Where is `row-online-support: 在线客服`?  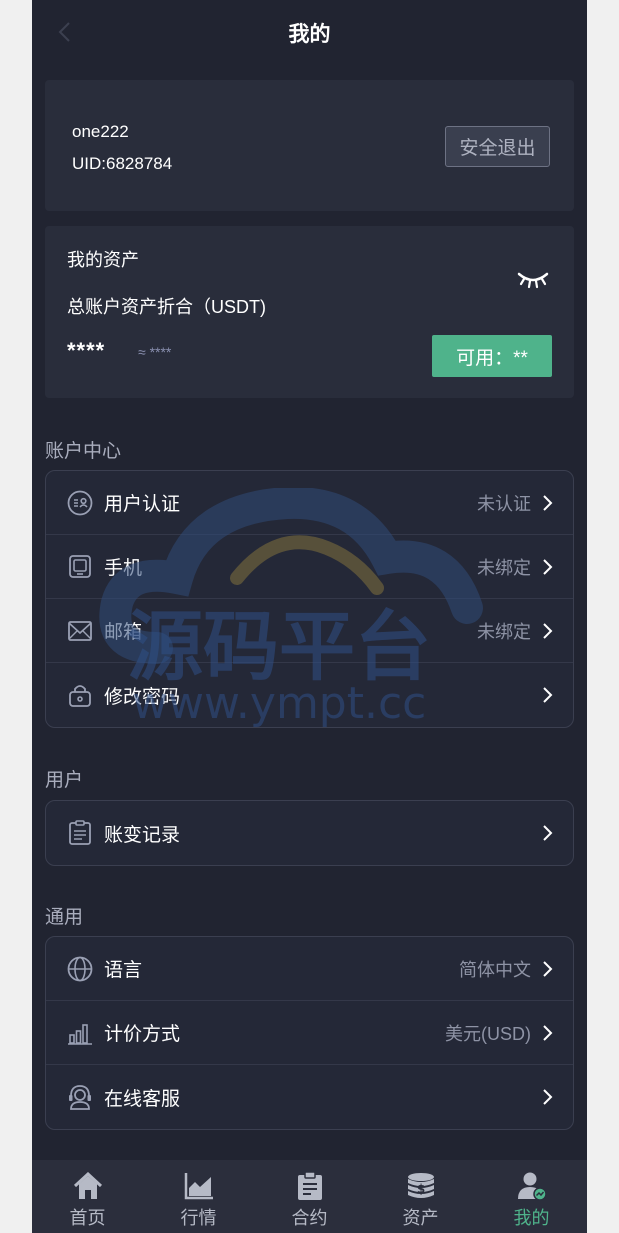 row-online-support: 在线客服 is located at coordinates (309, 1097).